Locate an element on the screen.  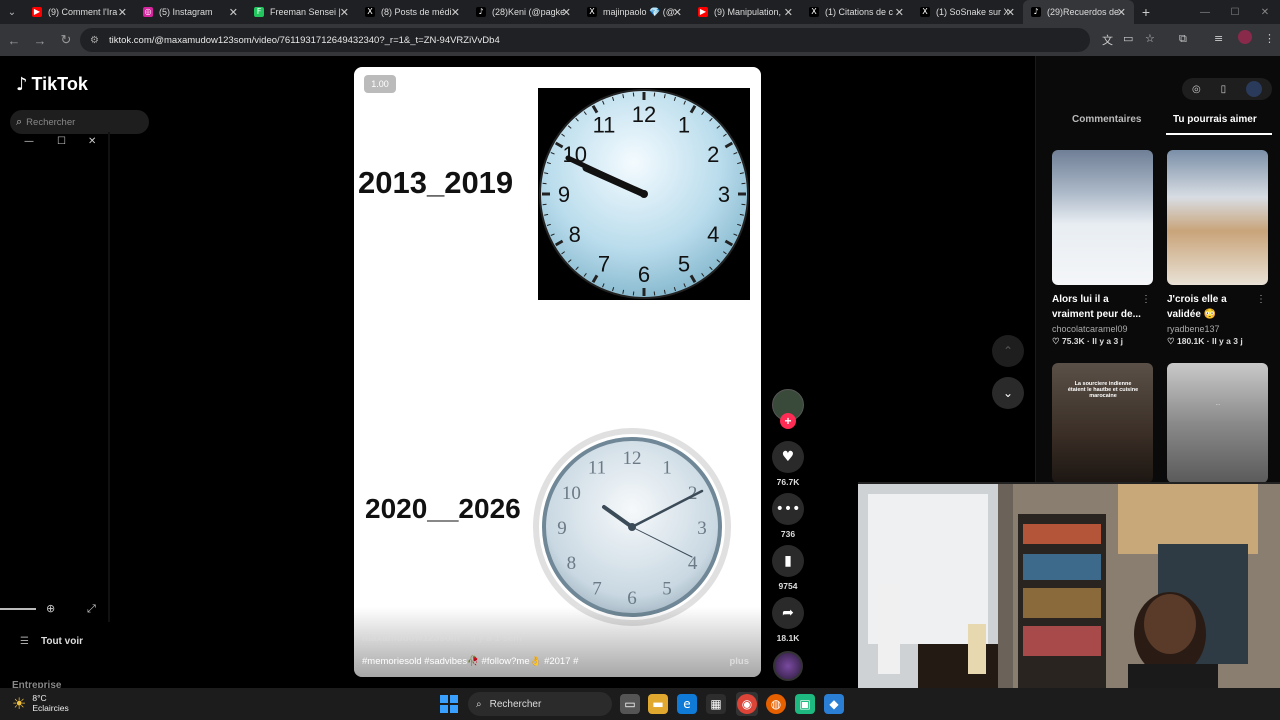
windows-start-icon is located at coordinates (449, 704).